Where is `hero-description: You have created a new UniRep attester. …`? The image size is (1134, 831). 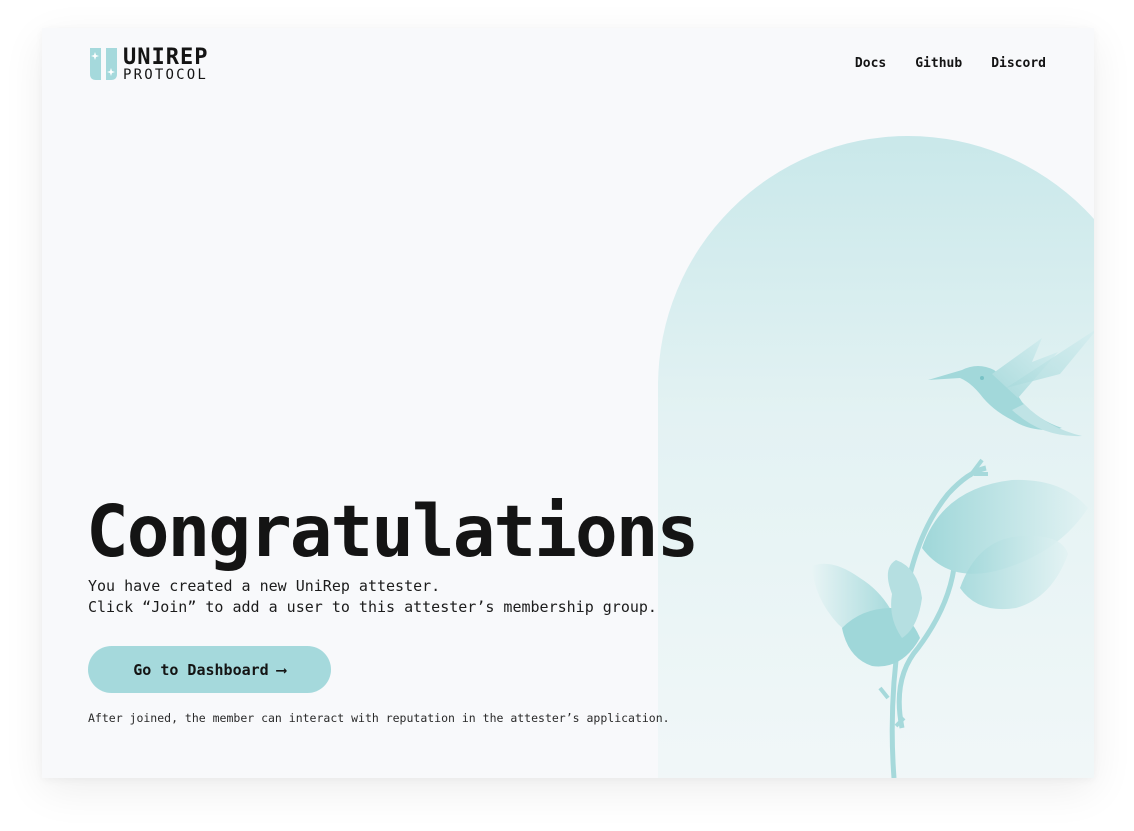
hero-description: You have created a new UniRep attester. … is located at coordinates (372, 597).